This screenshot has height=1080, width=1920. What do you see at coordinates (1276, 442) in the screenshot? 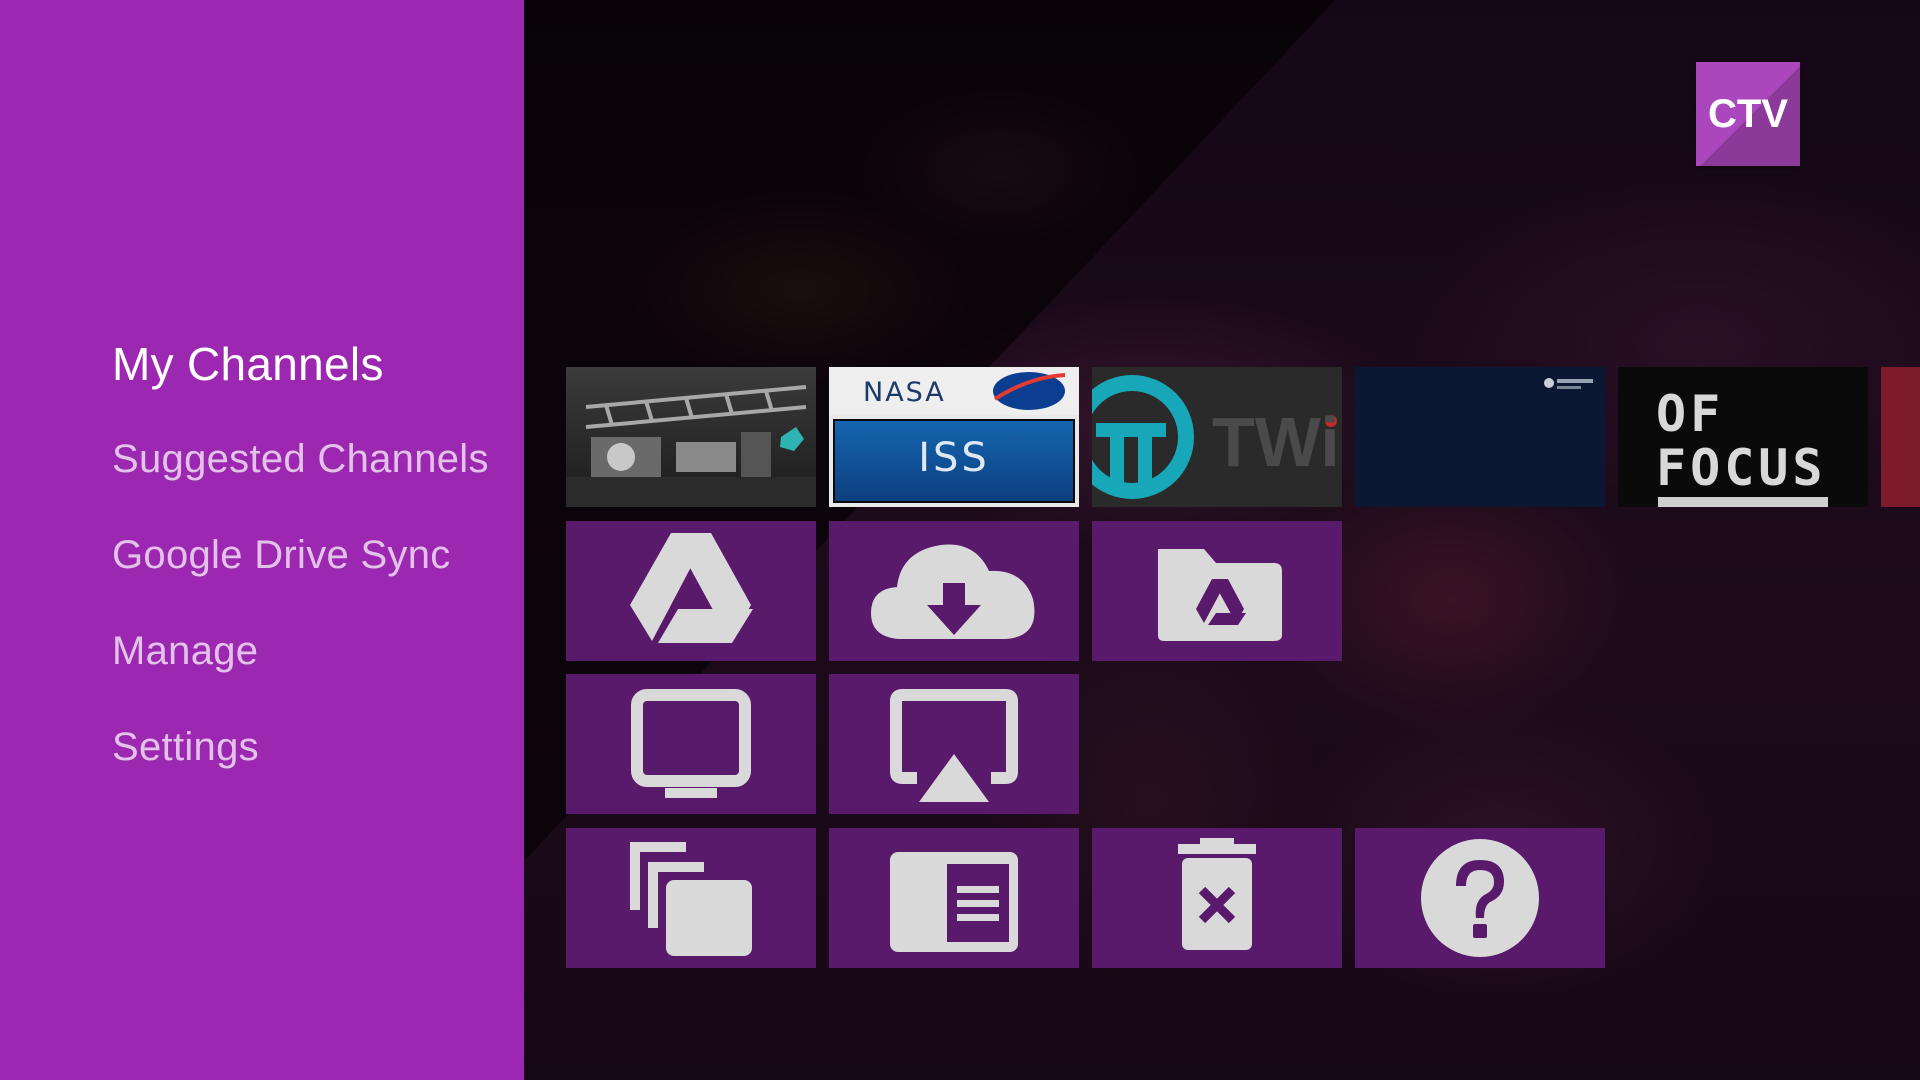
I see `twit-text: TWi` at bounding box center [1276, 442].